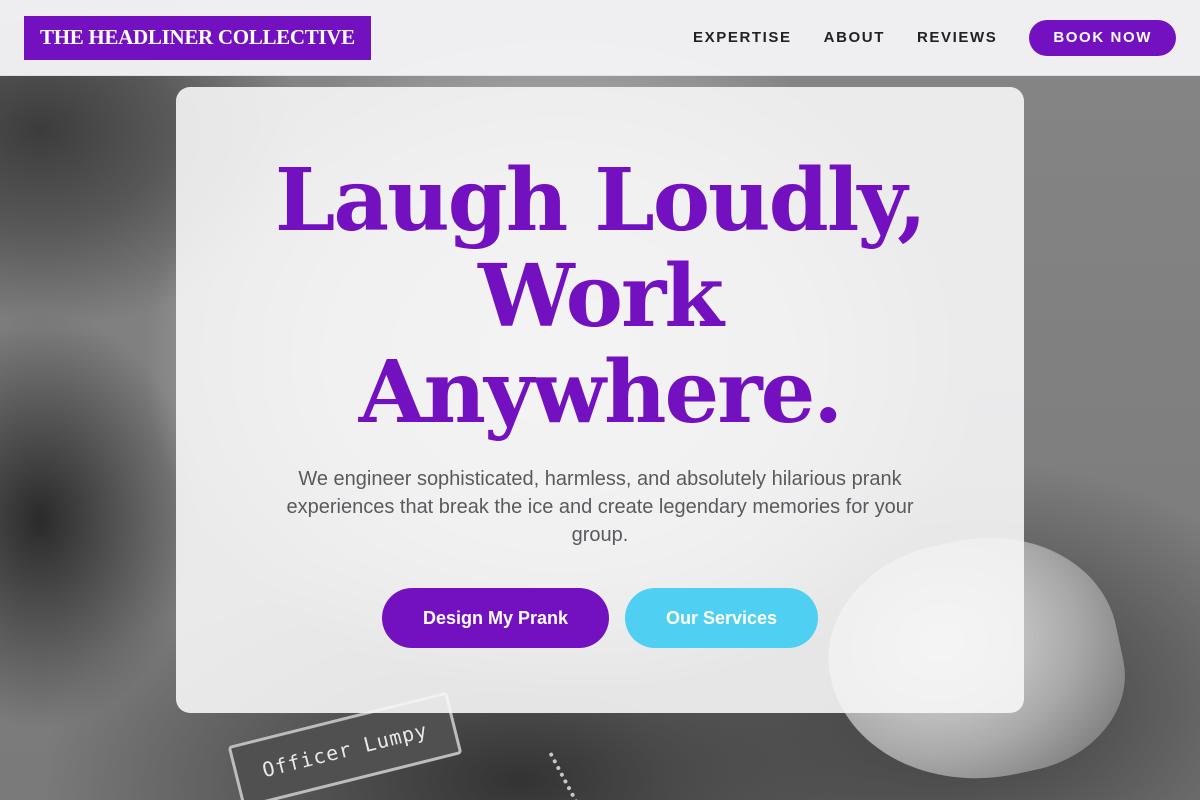 Image resolution: width=1200 pixels, height=800 pixels. Describe the element at coordinates (957, 37) in the screenshot. I see `nav-link-reviews: REVIEWS` at that location.